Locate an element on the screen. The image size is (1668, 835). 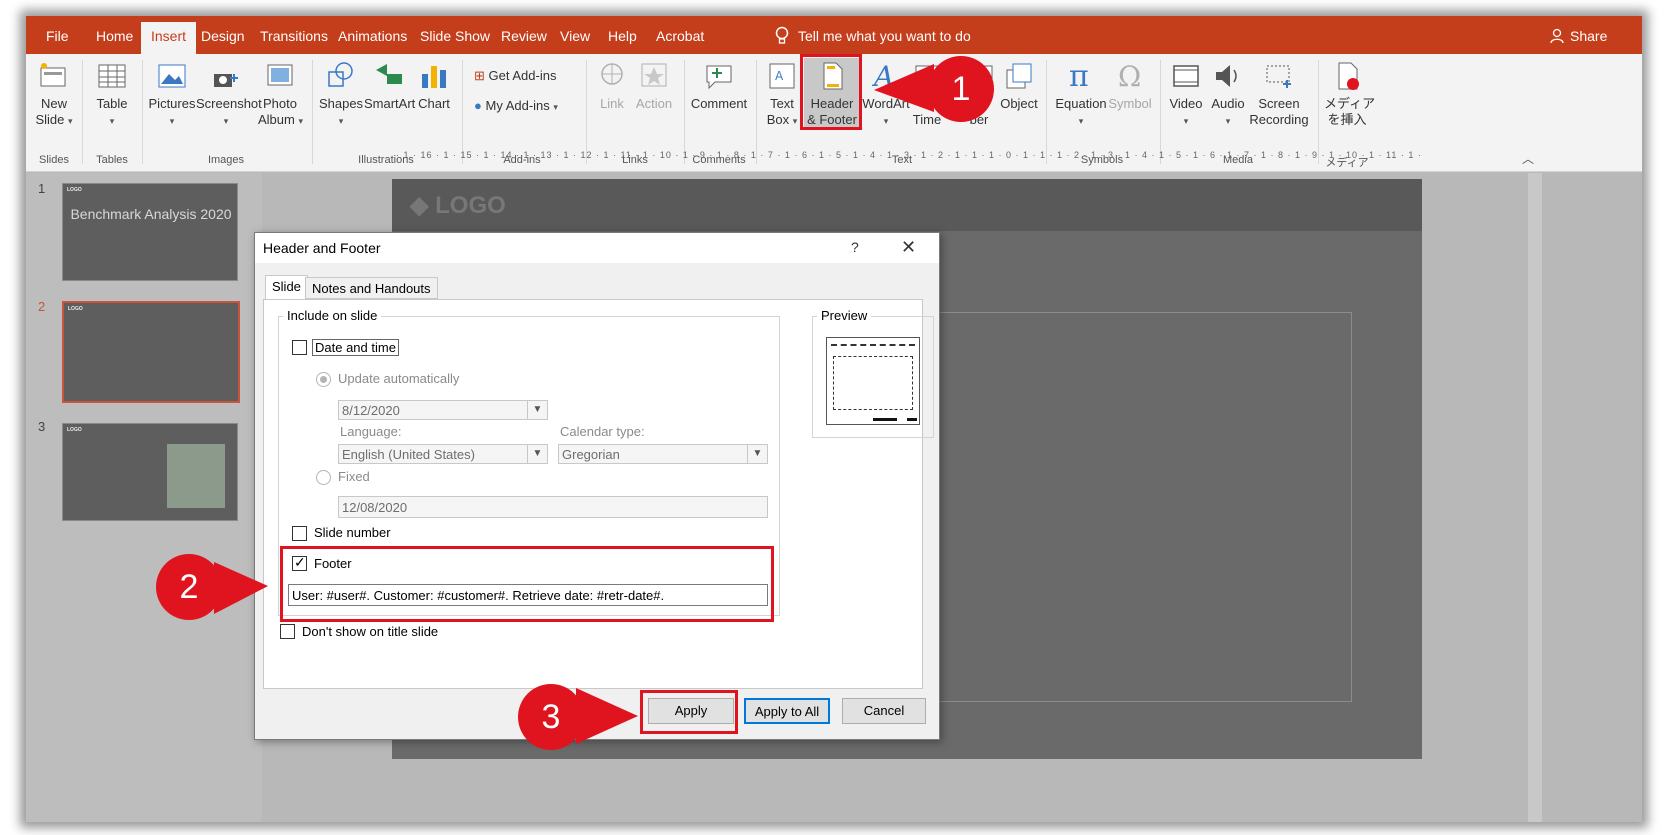
marker-1-pointer is located at coordinates (904, 88).